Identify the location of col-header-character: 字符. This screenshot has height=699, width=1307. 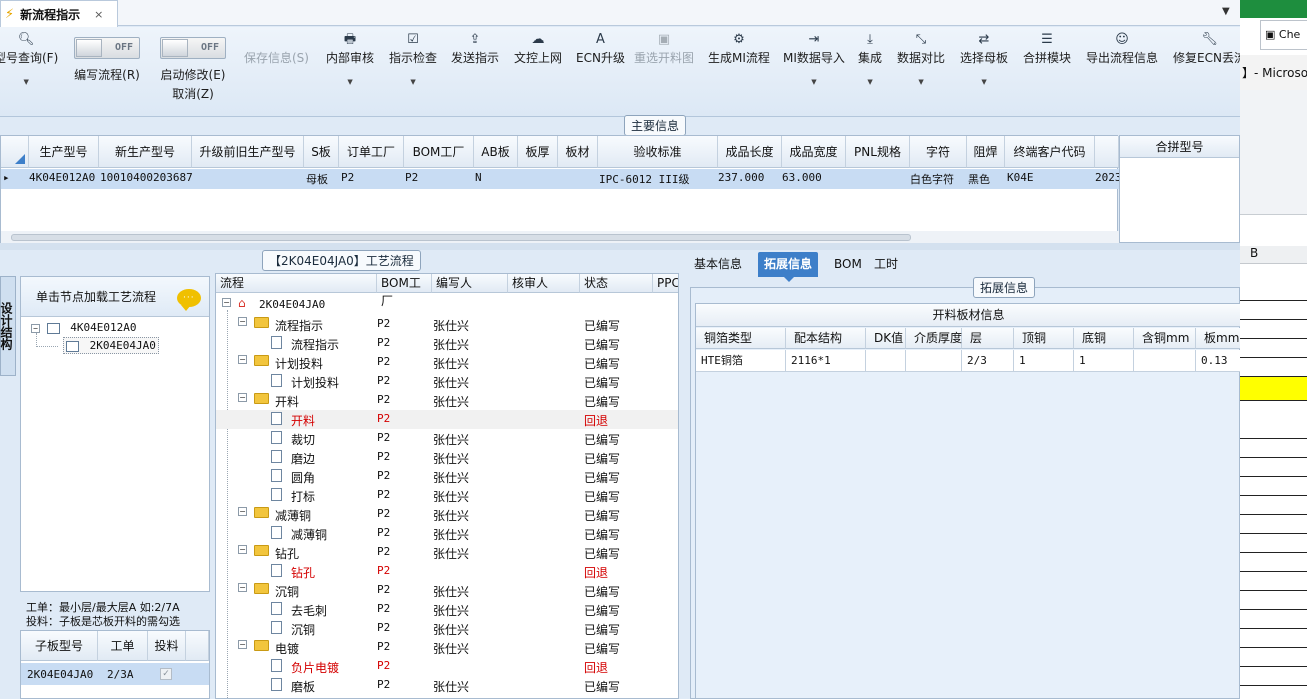
(938, 152).